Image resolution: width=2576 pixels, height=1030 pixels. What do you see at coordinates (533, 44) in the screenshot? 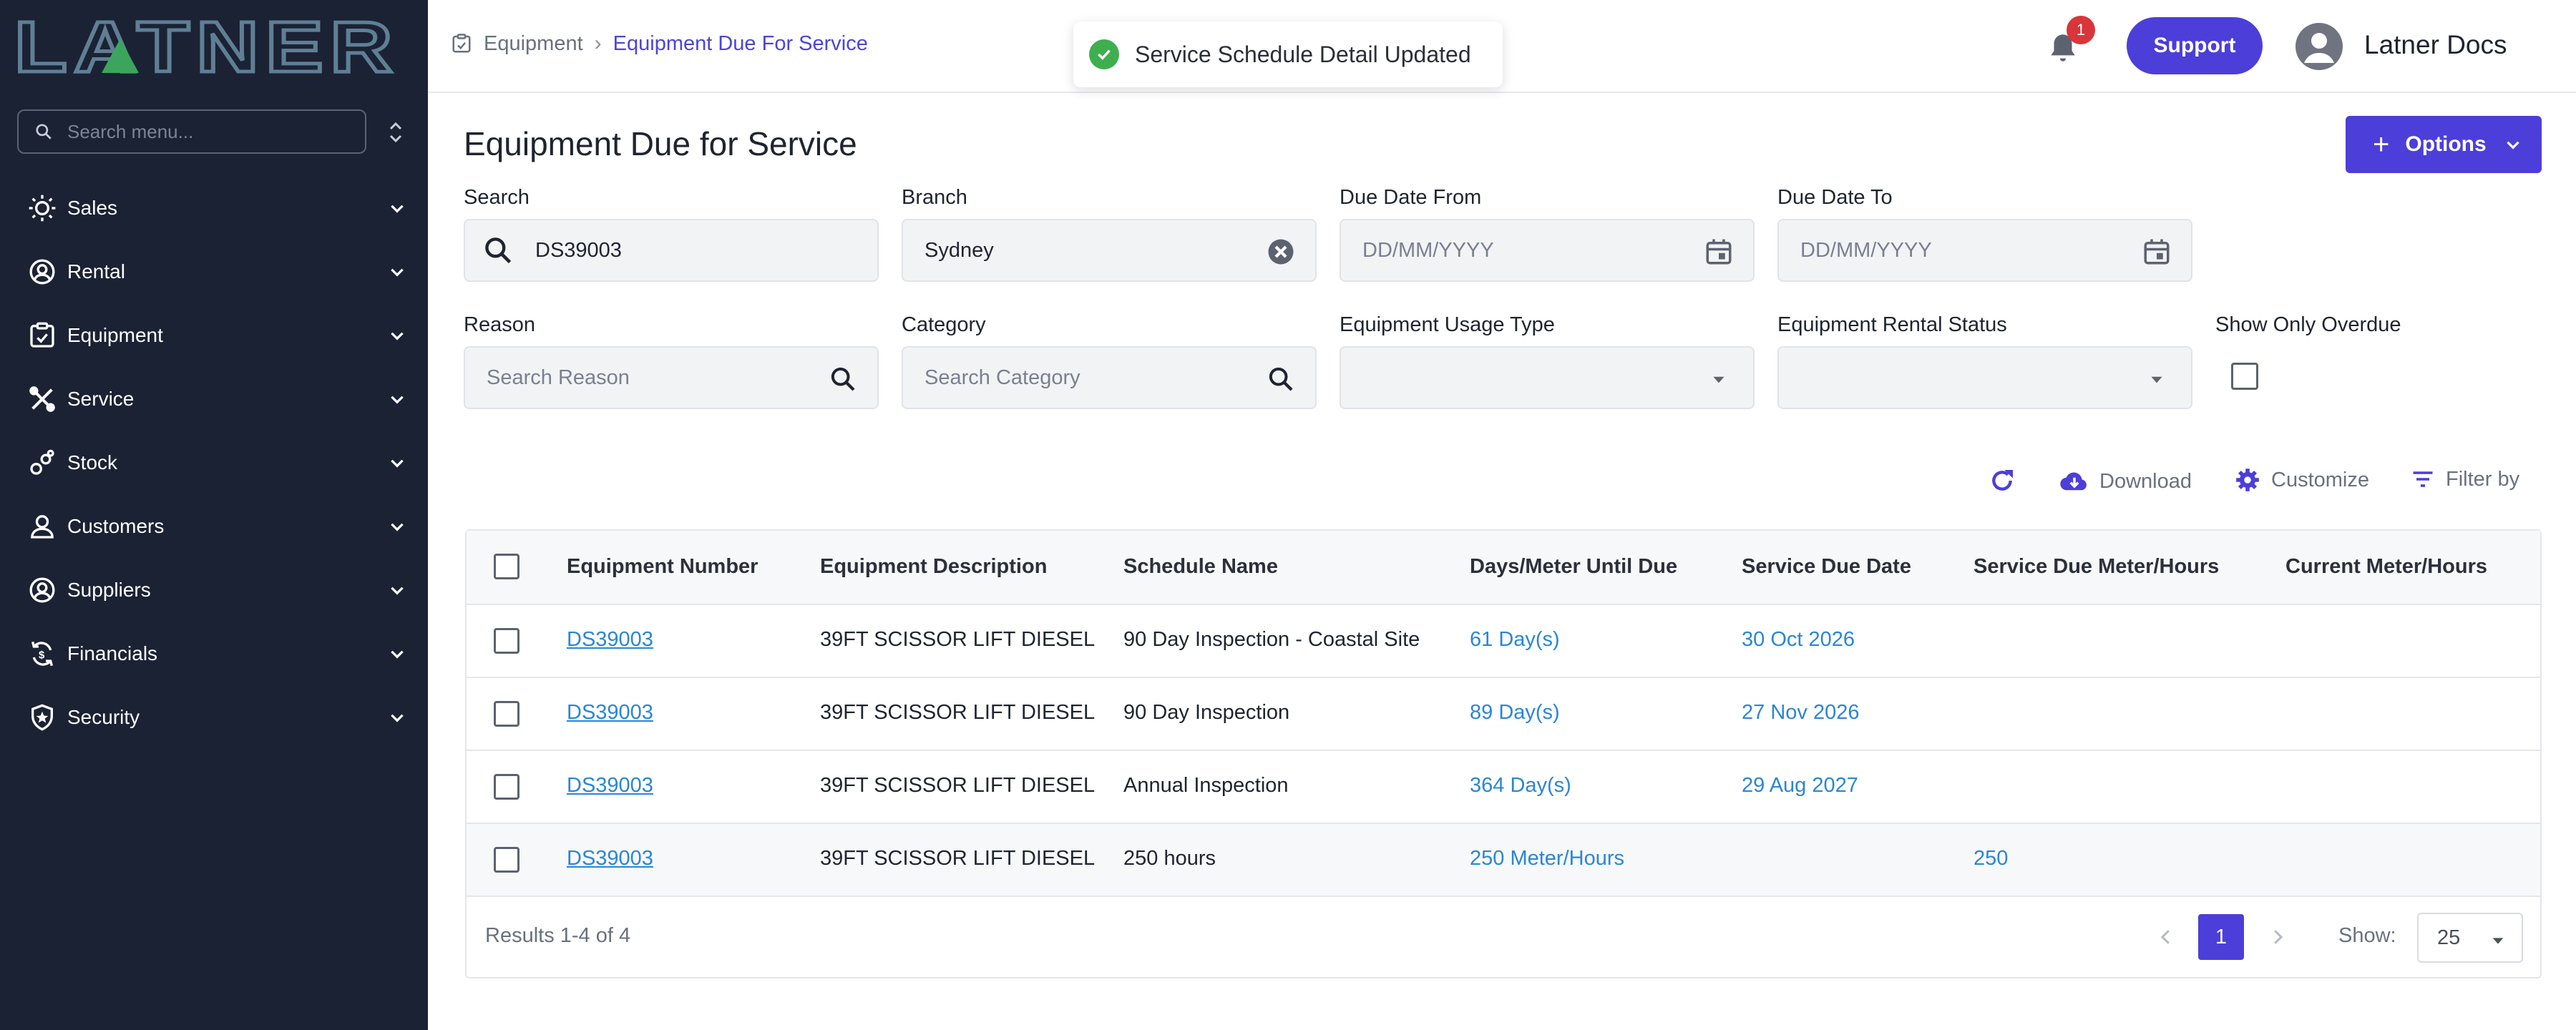
I see `breadcrumb-equipment-link: Equipment` at bounding box center [533, 44].